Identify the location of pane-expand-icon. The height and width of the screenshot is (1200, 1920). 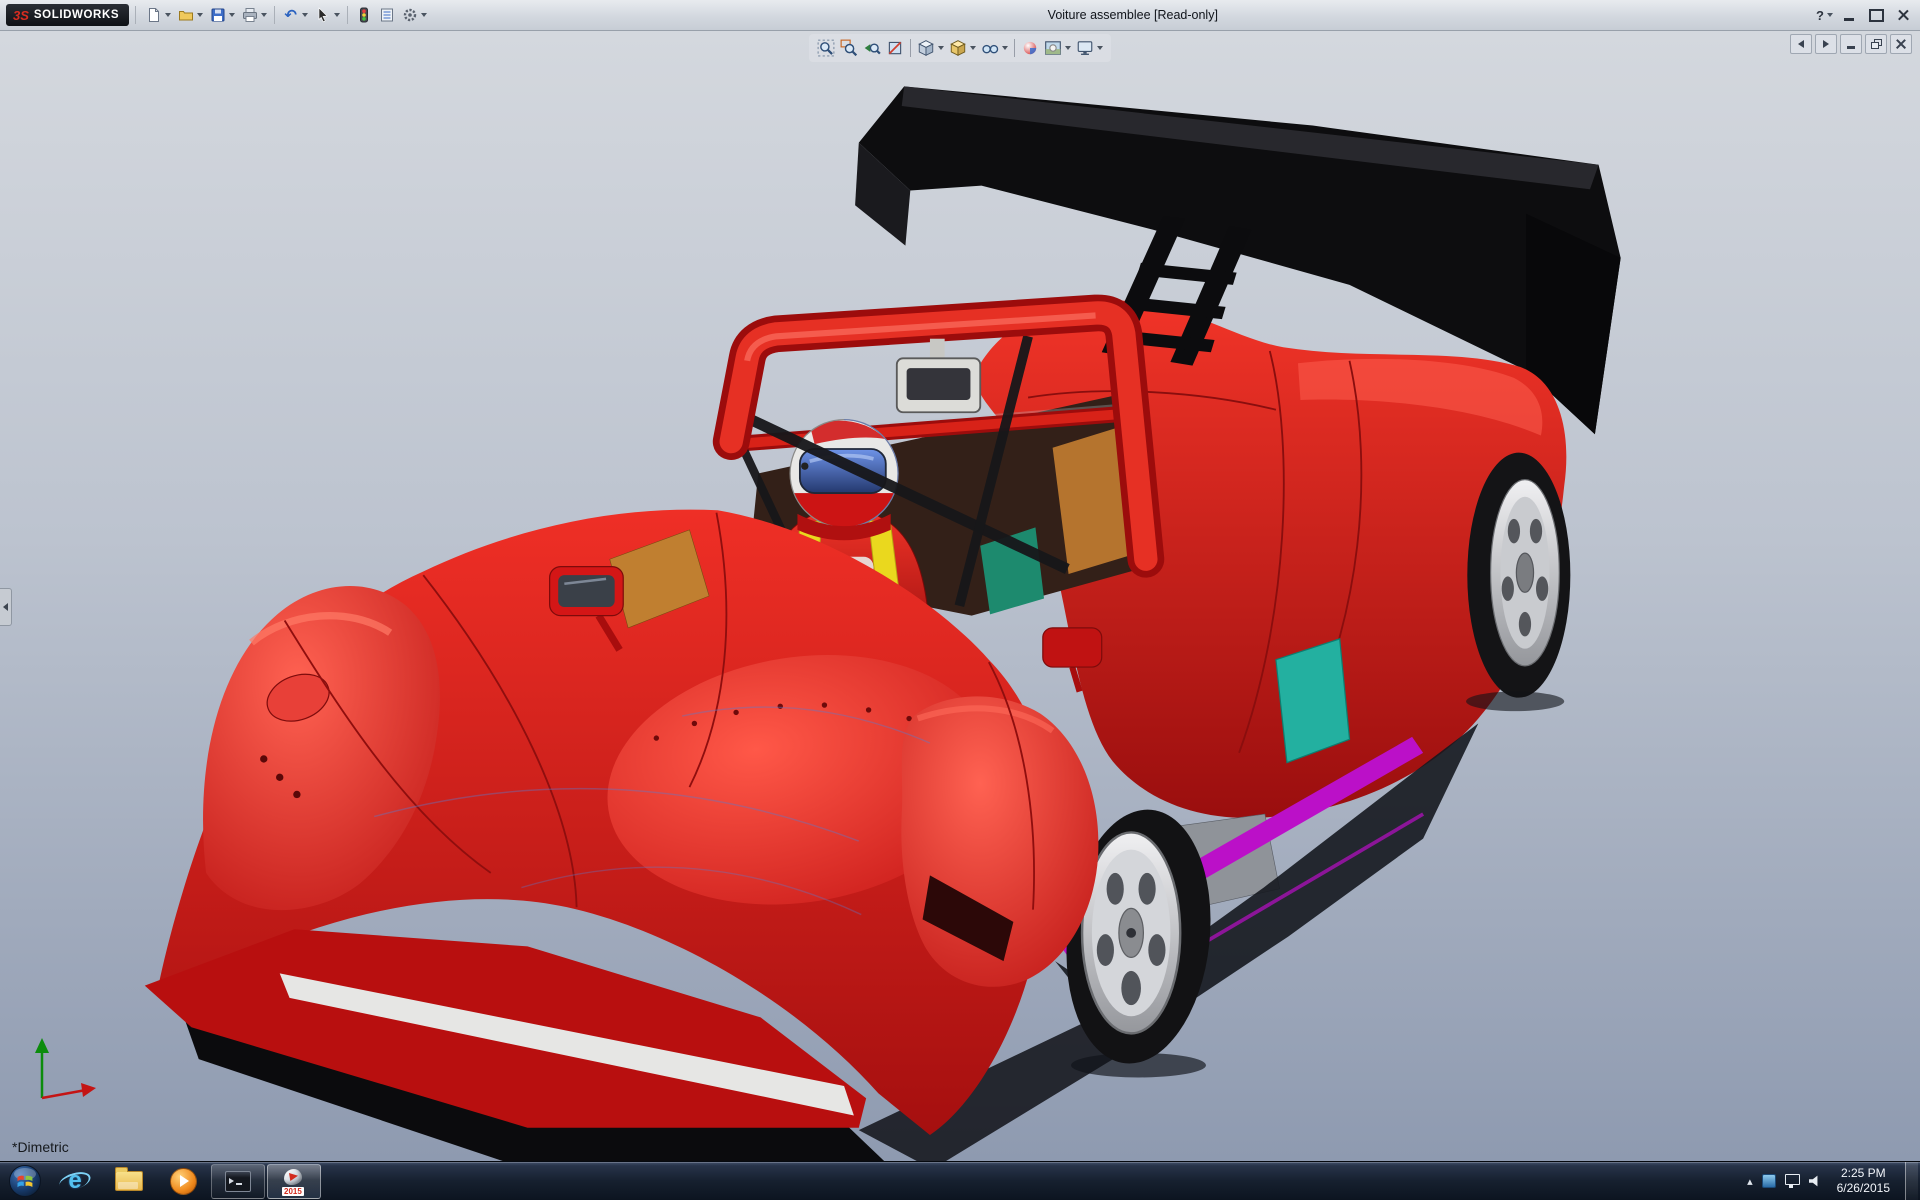
(1826, 44).